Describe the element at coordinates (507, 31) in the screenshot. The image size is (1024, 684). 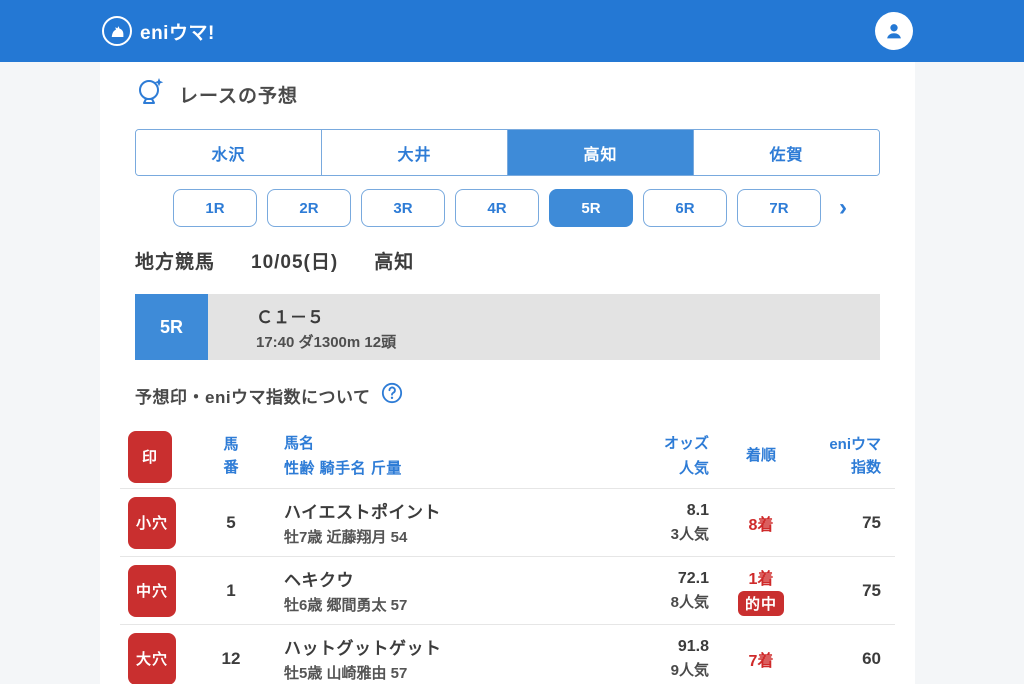
I see `app-header-inner: eniウマ!` at that location.